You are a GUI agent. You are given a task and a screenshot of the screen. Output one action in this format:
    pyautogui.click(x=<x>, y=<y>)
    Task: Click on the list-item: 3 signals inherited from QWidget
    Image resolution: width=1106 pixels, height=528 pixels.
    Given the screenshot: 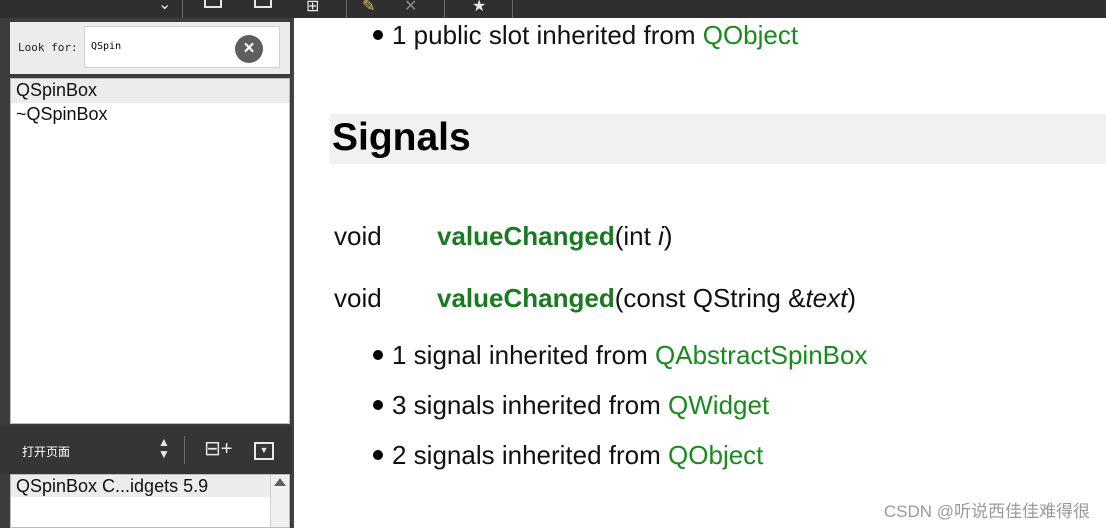 What is the action you would take?
    pyautogui.click(x=571, y=405)
    